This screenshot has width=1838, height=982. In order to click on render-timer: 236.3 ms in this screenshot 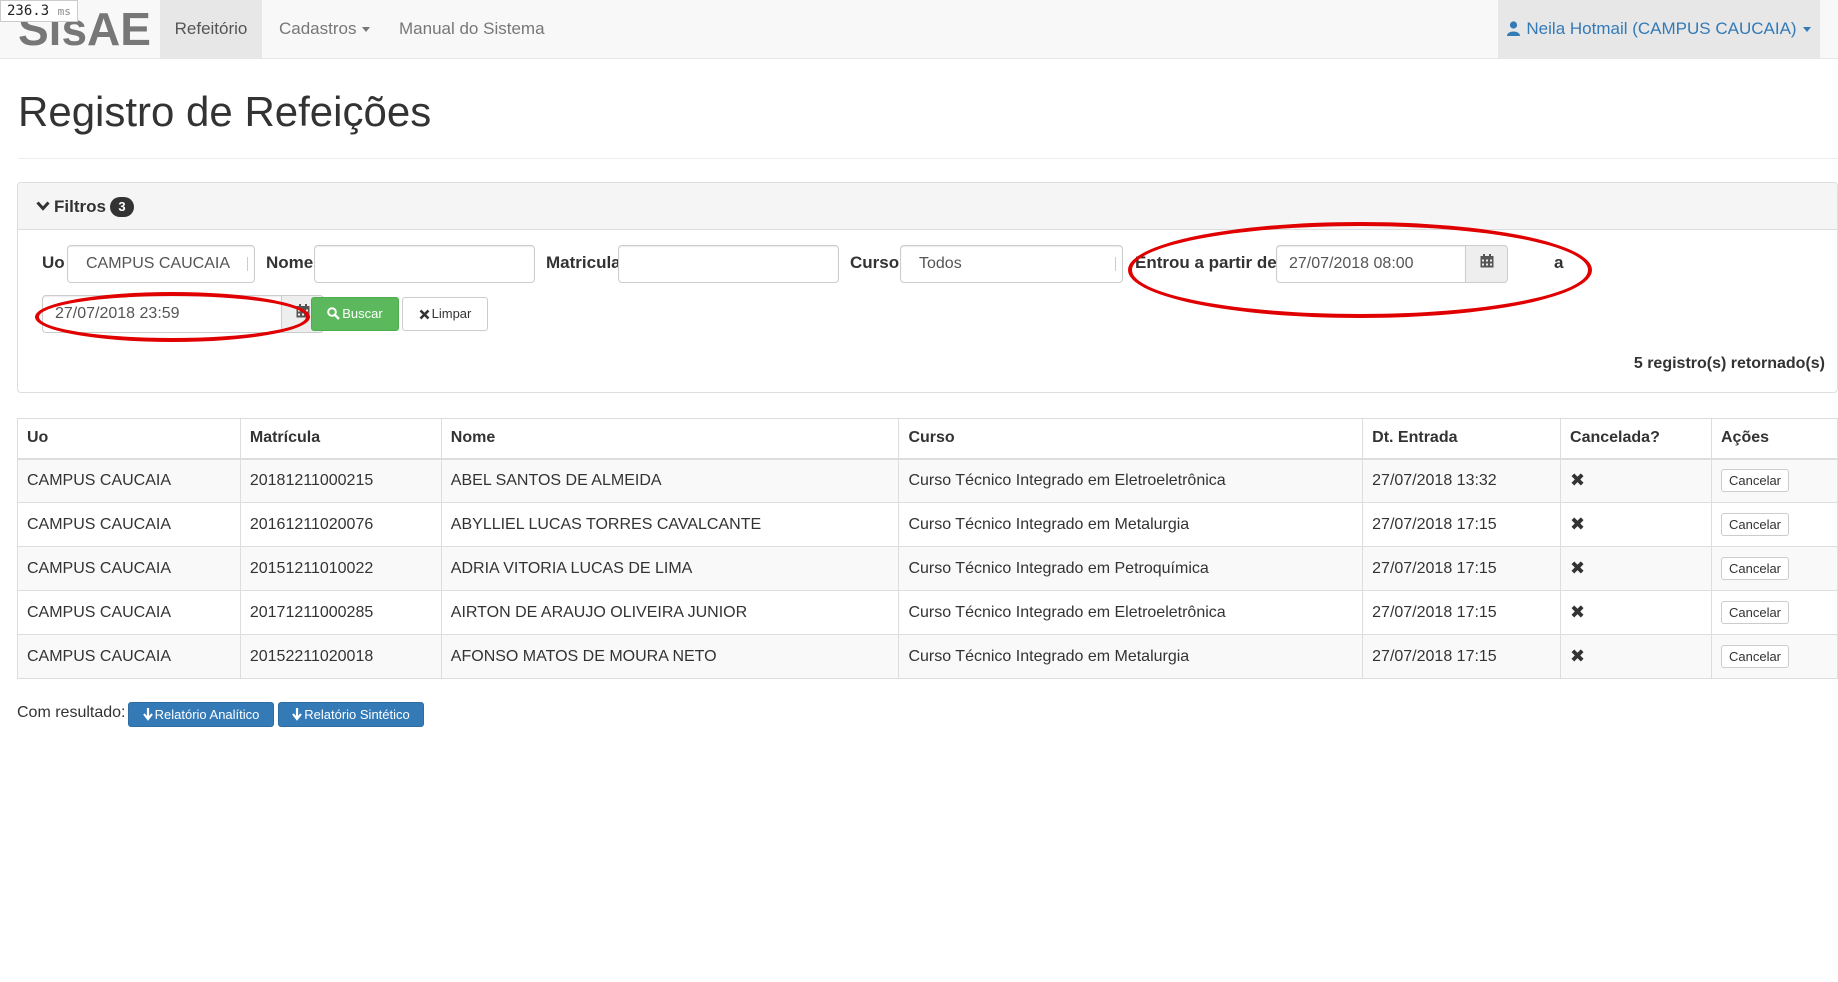, I will do `click(39, 11)`.